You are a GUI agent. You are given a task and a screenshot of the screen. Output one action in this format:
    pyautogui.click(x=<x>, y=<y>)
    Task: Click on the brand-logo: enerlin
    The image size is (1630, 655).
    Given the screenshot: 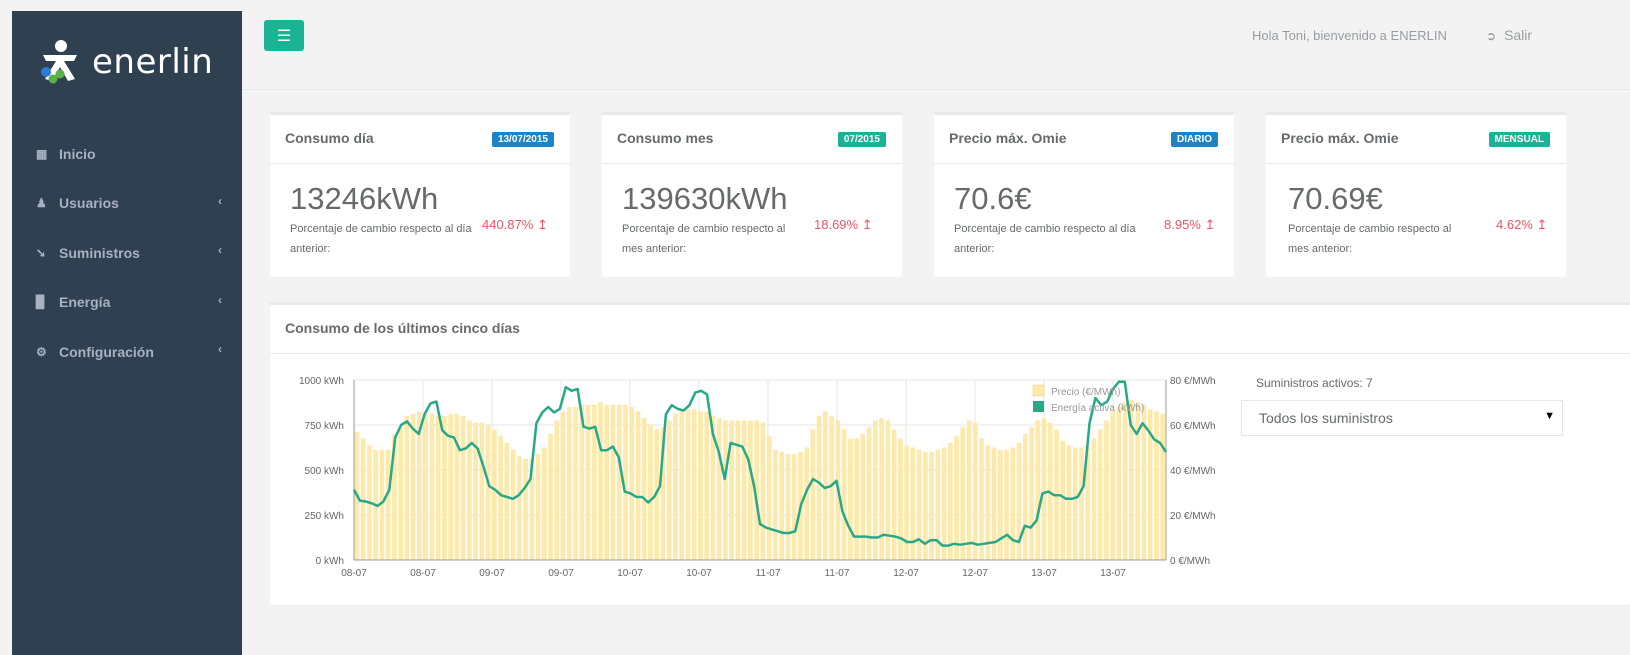 What is the action you would take?
    pyautogui.click(x=126, y=62)
    